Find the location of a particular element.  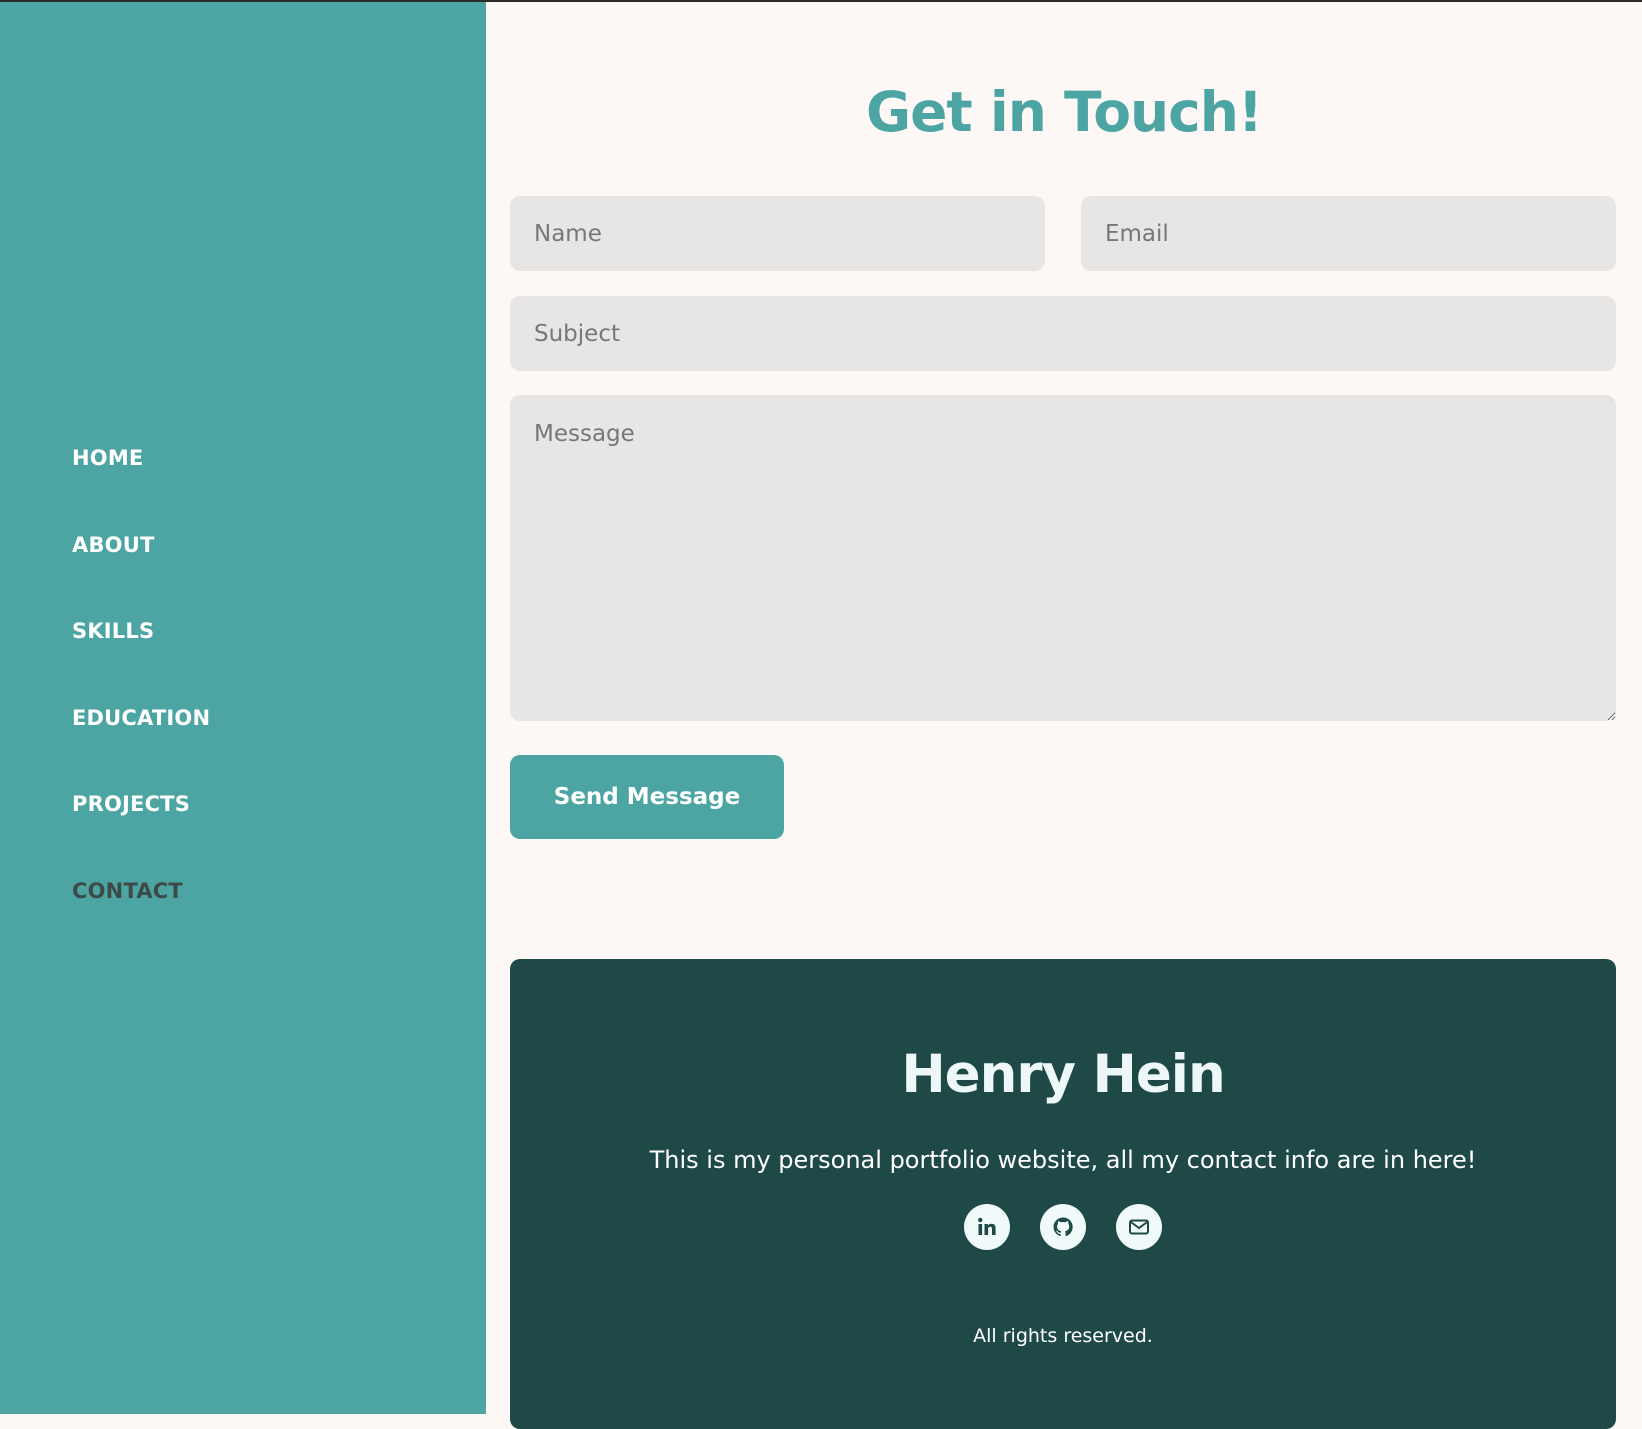

contact-heading: Get in Touch! is located at coordinates (1064, 112).